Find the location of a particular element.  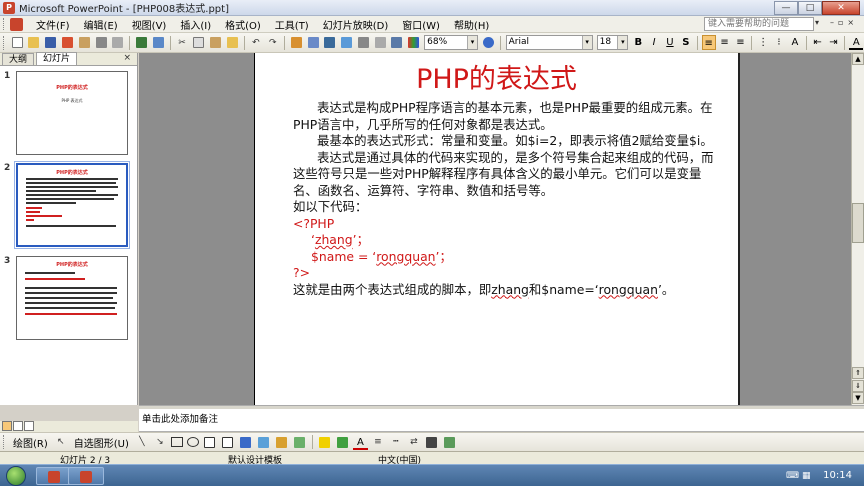

thumbnail-slide-3: 3 PHP的表达式 is located at coordinates (66, 298).